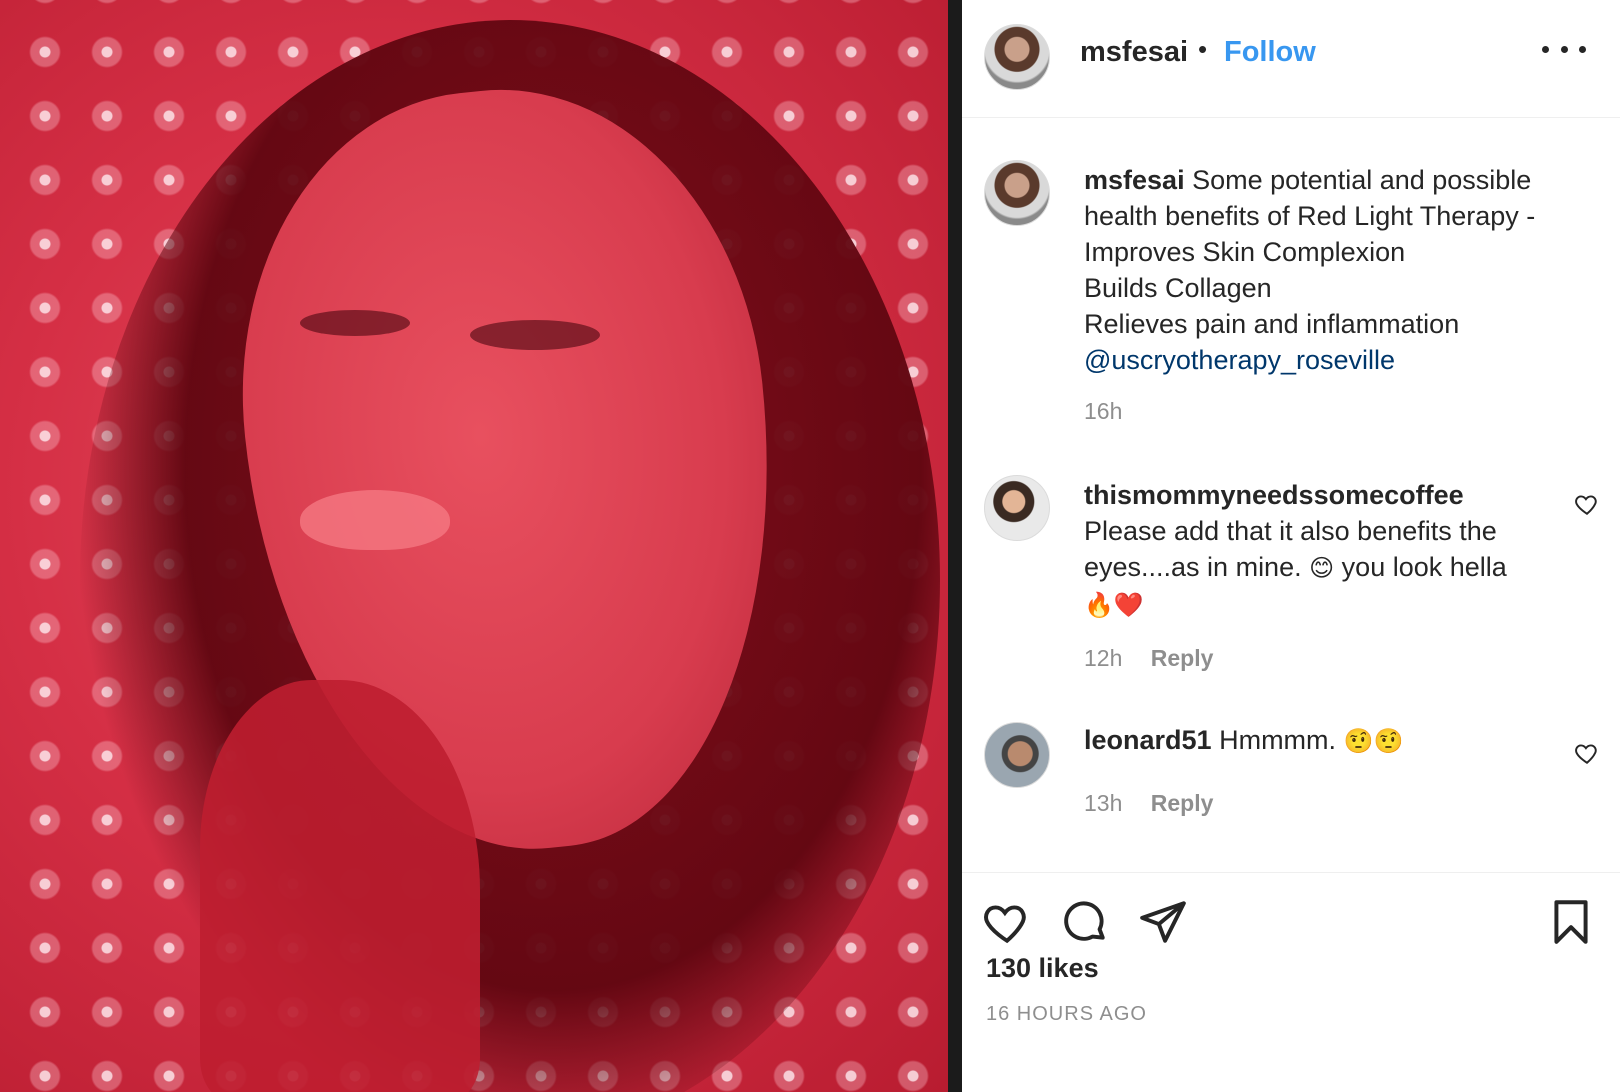 Image resolution: width=1620 pixels, height=1092 pixels. What do you see at coordinates (1571, 922) in the screenshot?
I see `bookmark-icon` at bounding box center [1571, 922].